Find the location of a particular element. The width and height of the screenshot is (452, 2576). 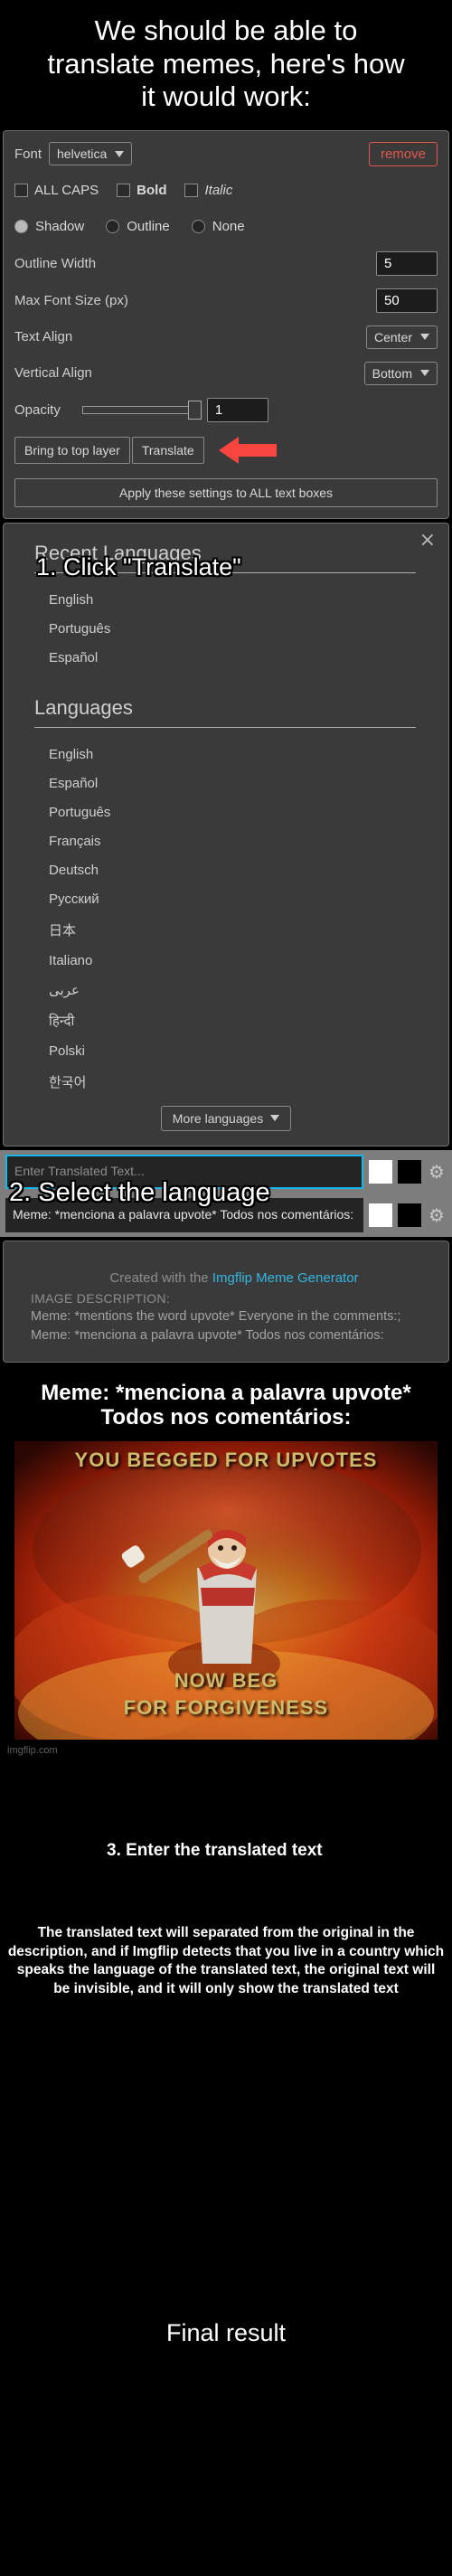

language-item: हिन्दी is located at coordinates (226, 1021).